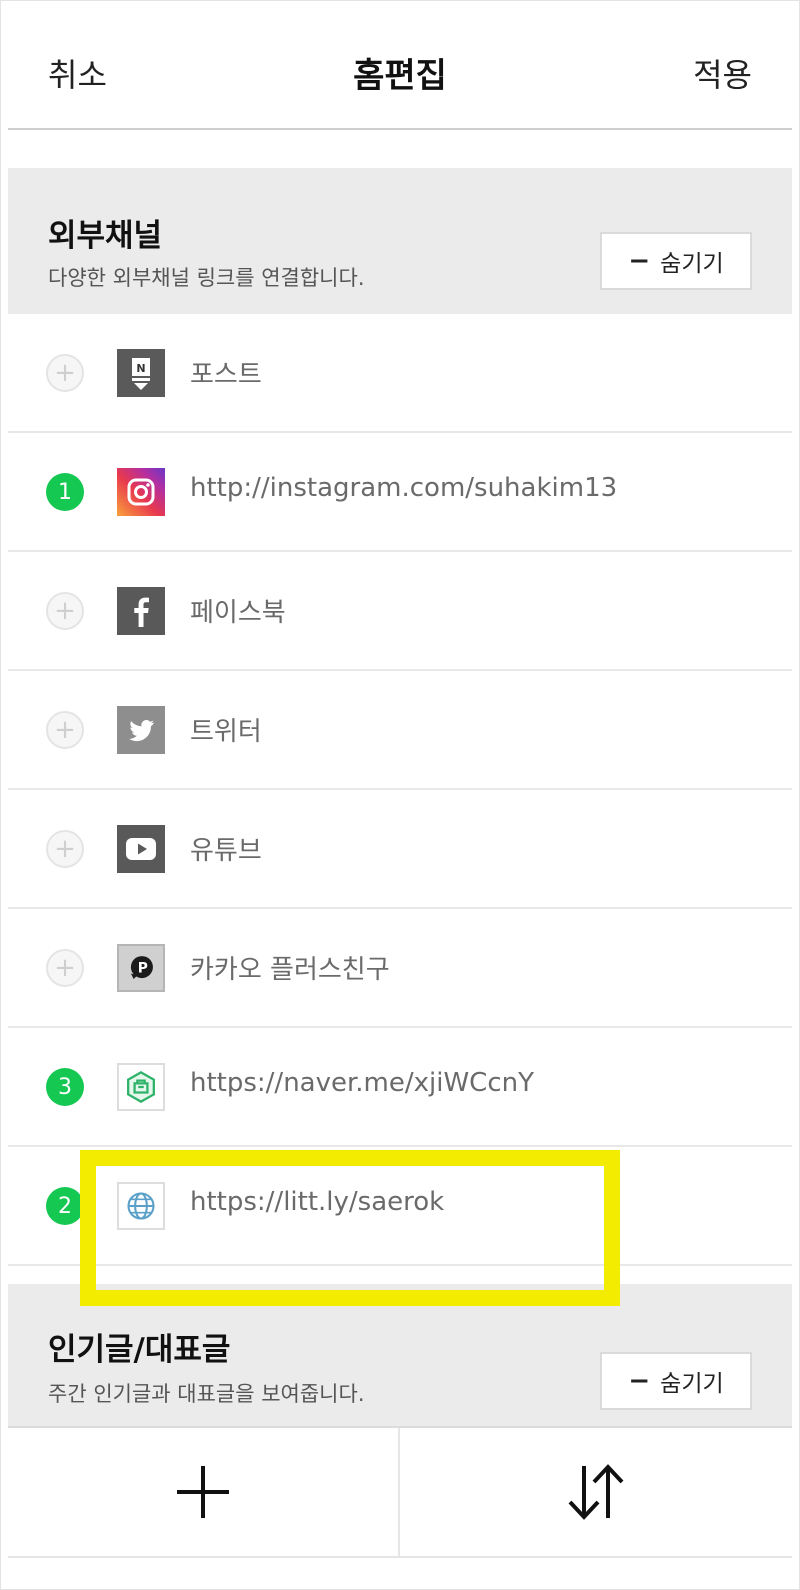 This screenshot has height=1590, width=800. What do you see at coordinates (290, 970) in the screenshot?
I see `channel-label: 카카오 플러스친구` at bounding box center [290, 970].